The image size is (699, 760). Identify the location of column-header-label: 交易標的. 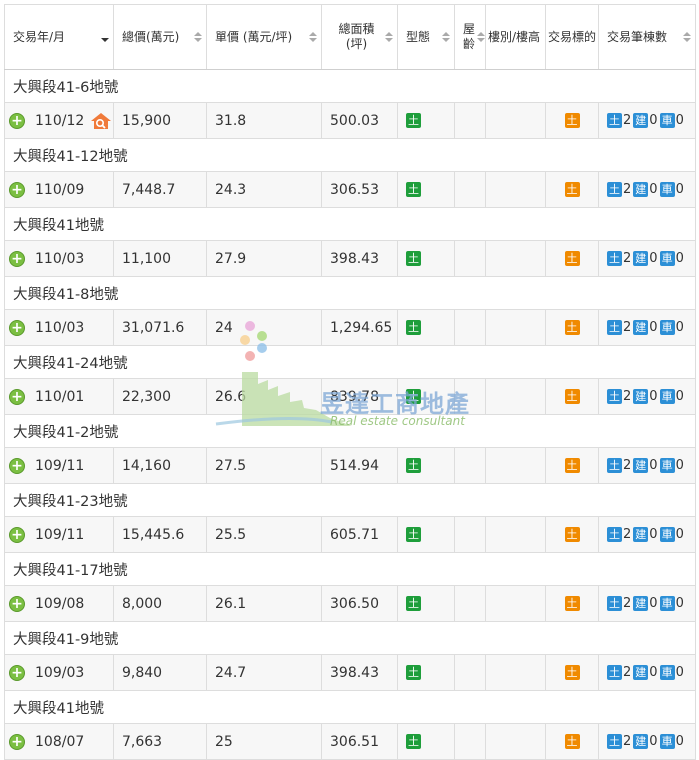
(572, 36).